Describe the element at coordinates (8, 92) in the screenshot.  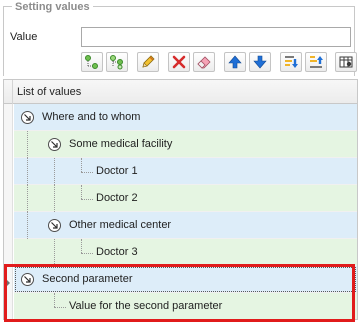
I see `indicator-column-header` at that location.